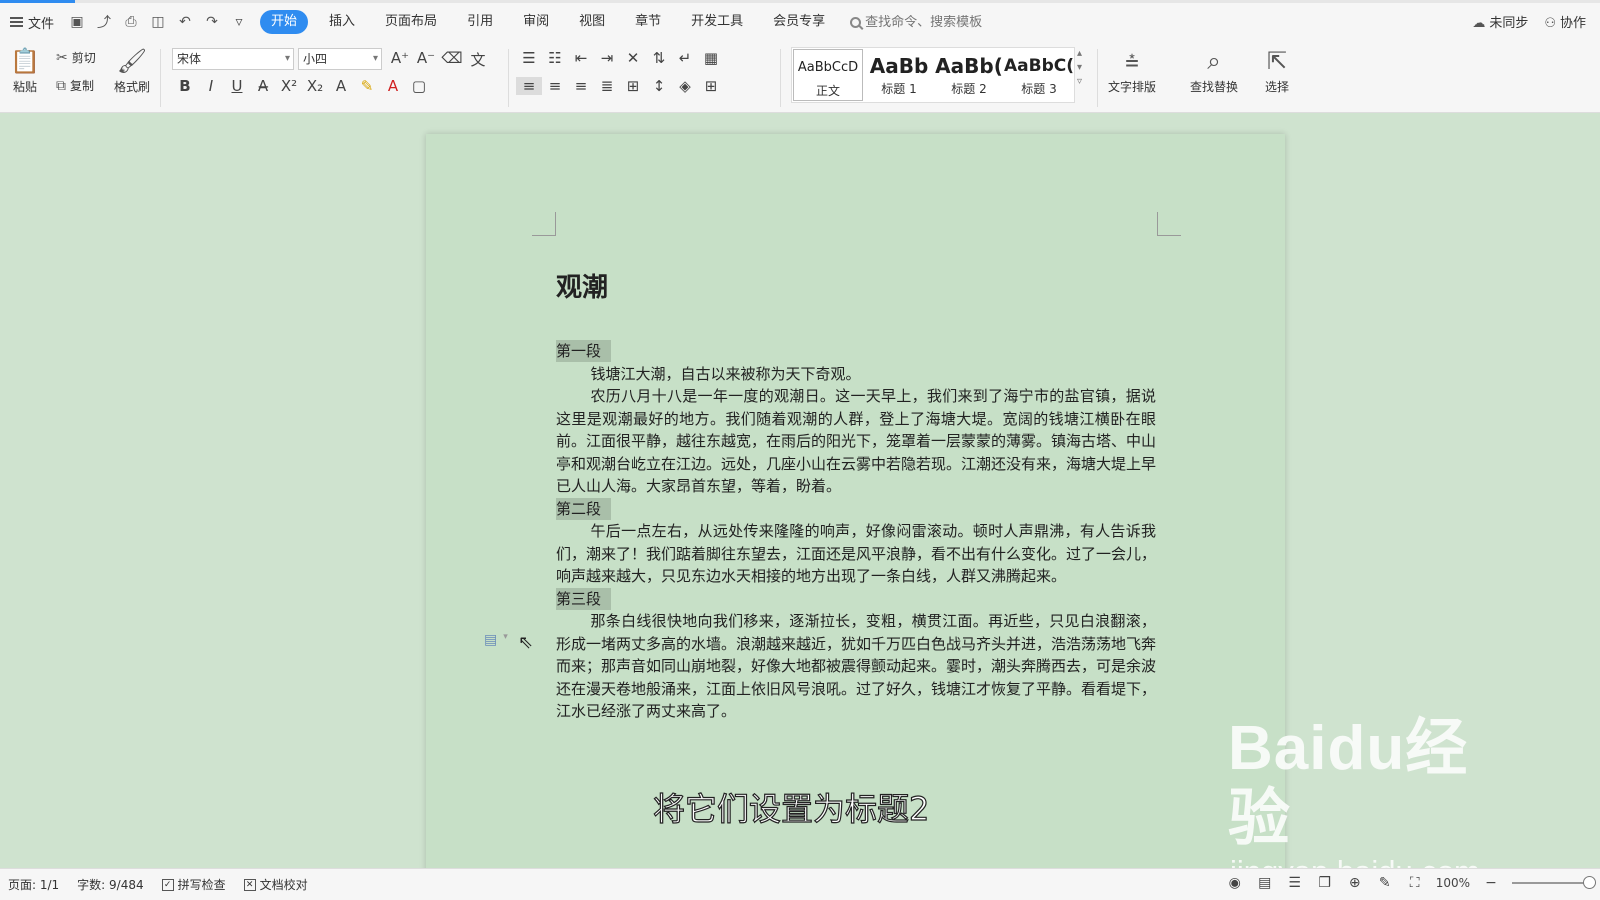 The width and height of the screenshot is (1600, 900). I want to click on align-left-icon: ≡, so click(529, 86).